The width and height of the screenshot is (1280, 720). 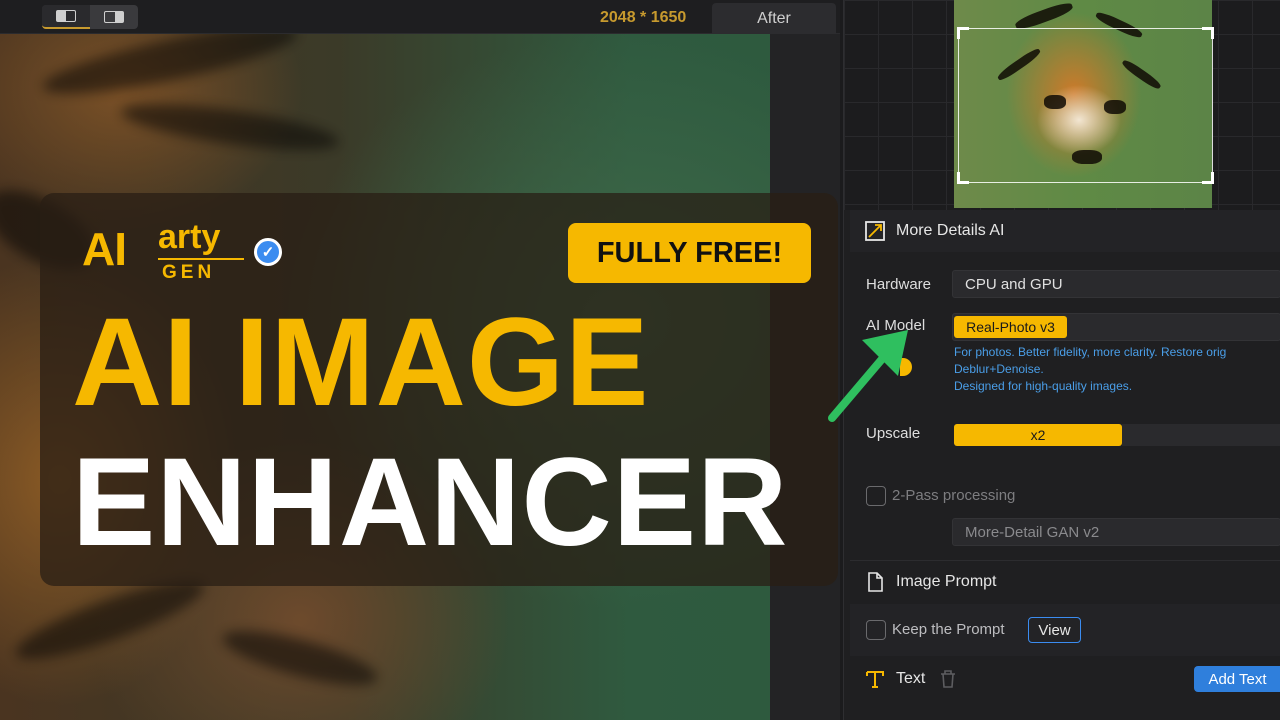 I want to click on navigator-preview, so click(x=1062, y=105).